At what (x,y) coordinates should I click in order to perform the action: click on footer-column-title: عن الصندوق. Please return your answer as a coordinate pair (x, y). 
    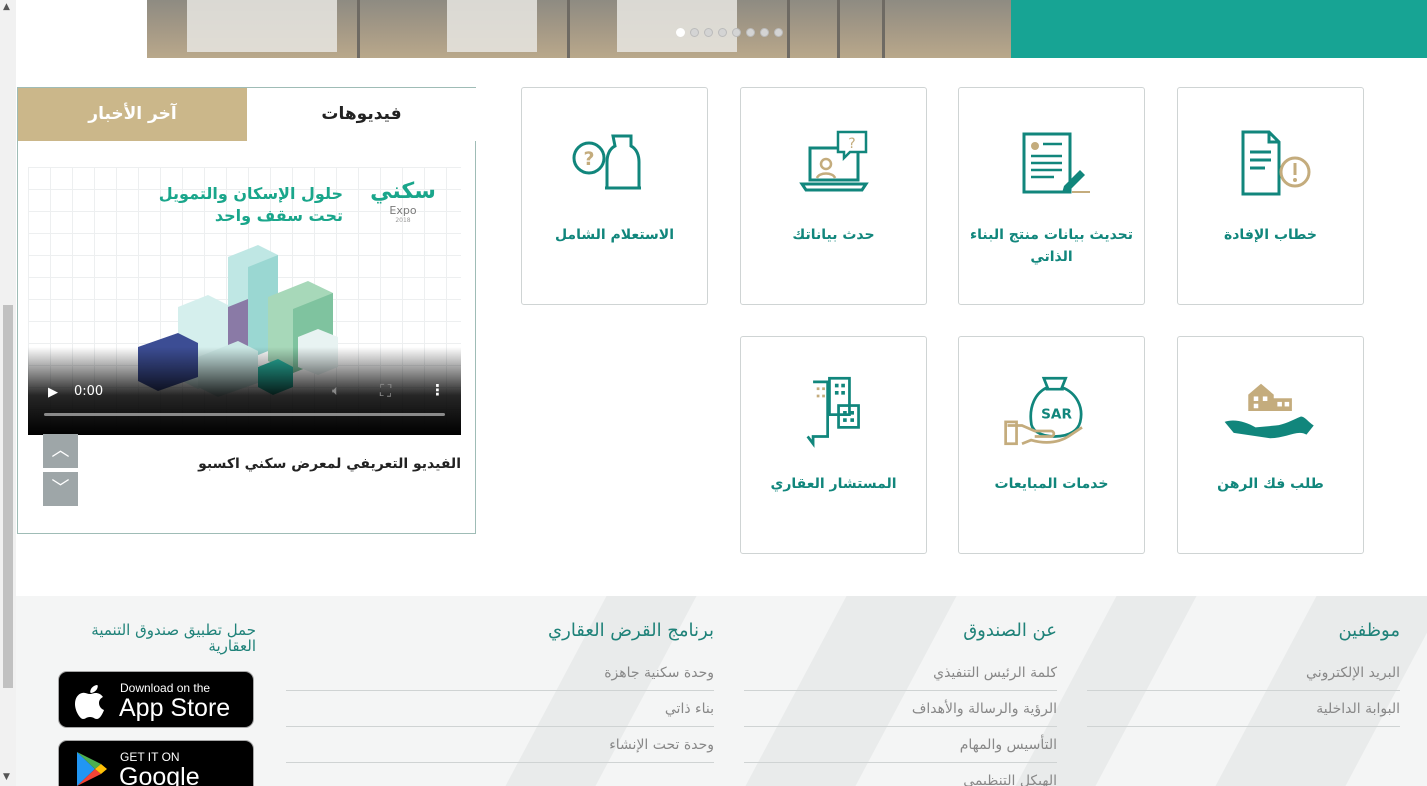
    Looking at the image, I should click on (1010, 630).